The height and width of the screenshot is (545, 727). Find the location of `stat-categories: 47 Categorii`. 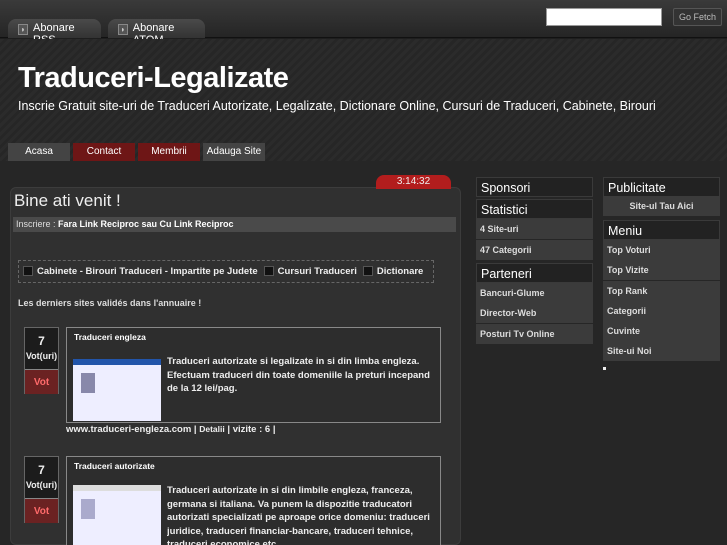

stat-categories: 47 Categorii is located at coordinates (534, 250).